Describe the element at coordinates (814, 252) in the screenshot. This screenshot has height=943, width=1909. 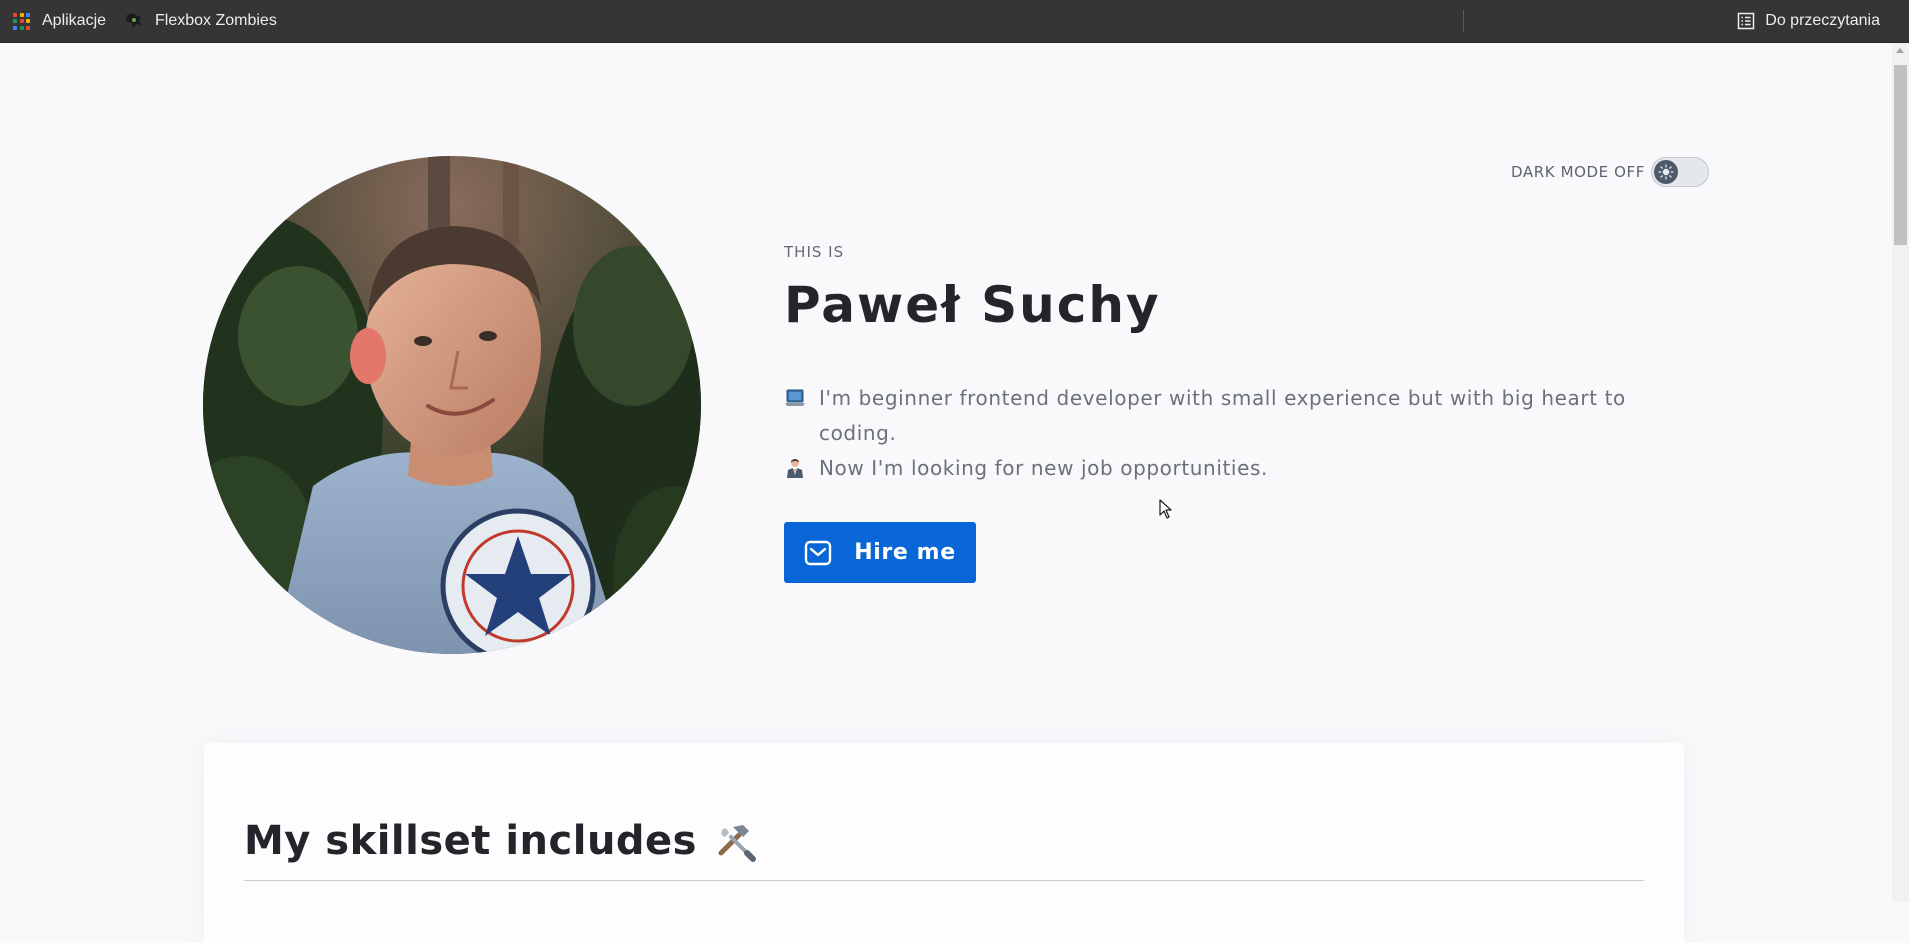
I see `intro-eyebrow: THIS IS` at that location.